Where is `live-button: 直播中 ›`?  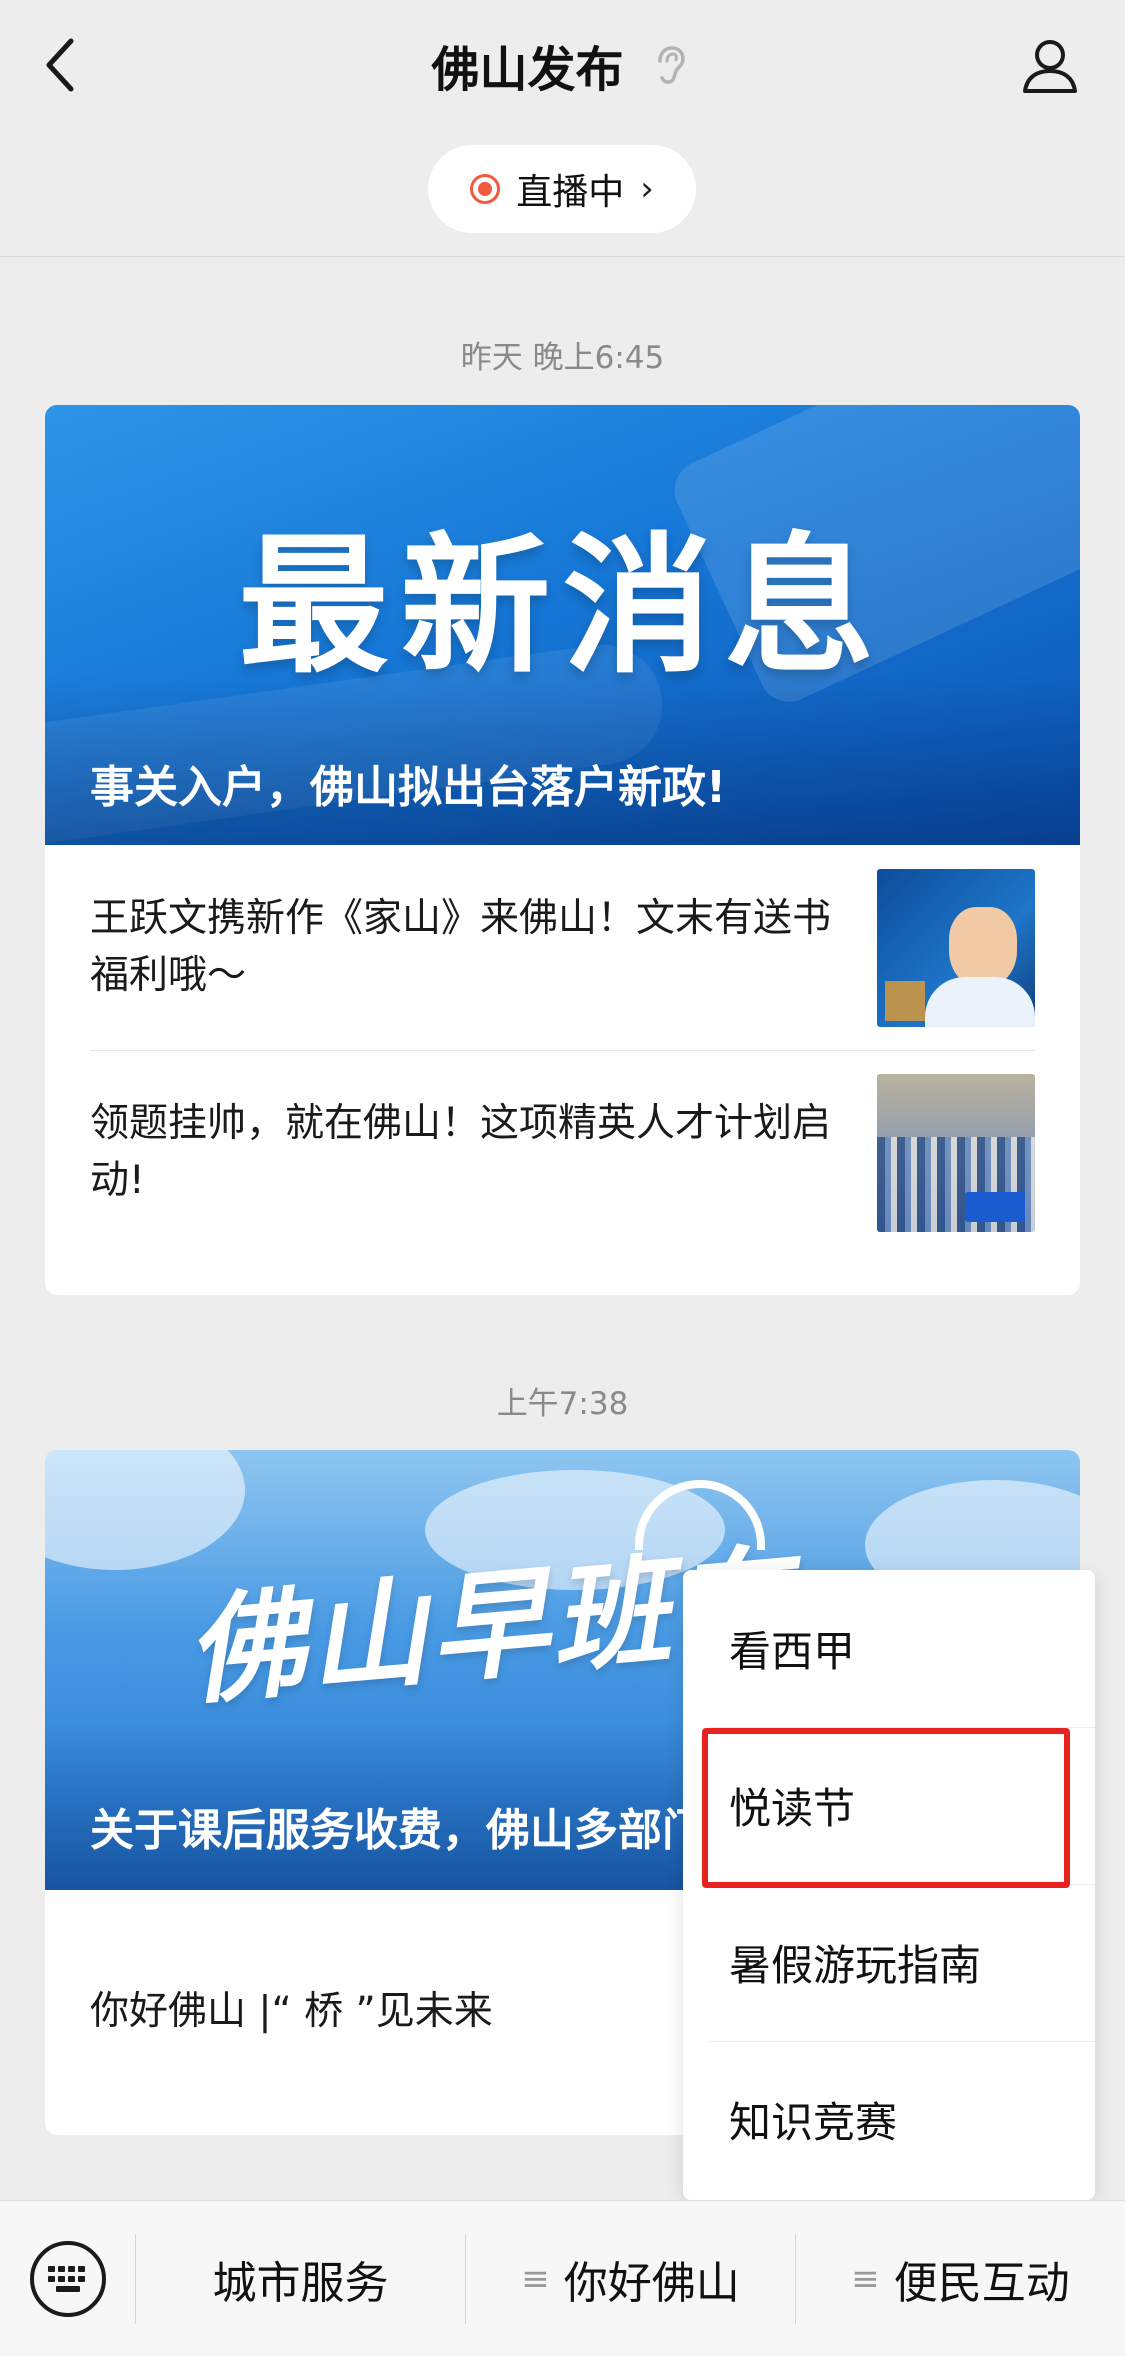
live-button: 直播中 › is located at coordinates (562, 189).